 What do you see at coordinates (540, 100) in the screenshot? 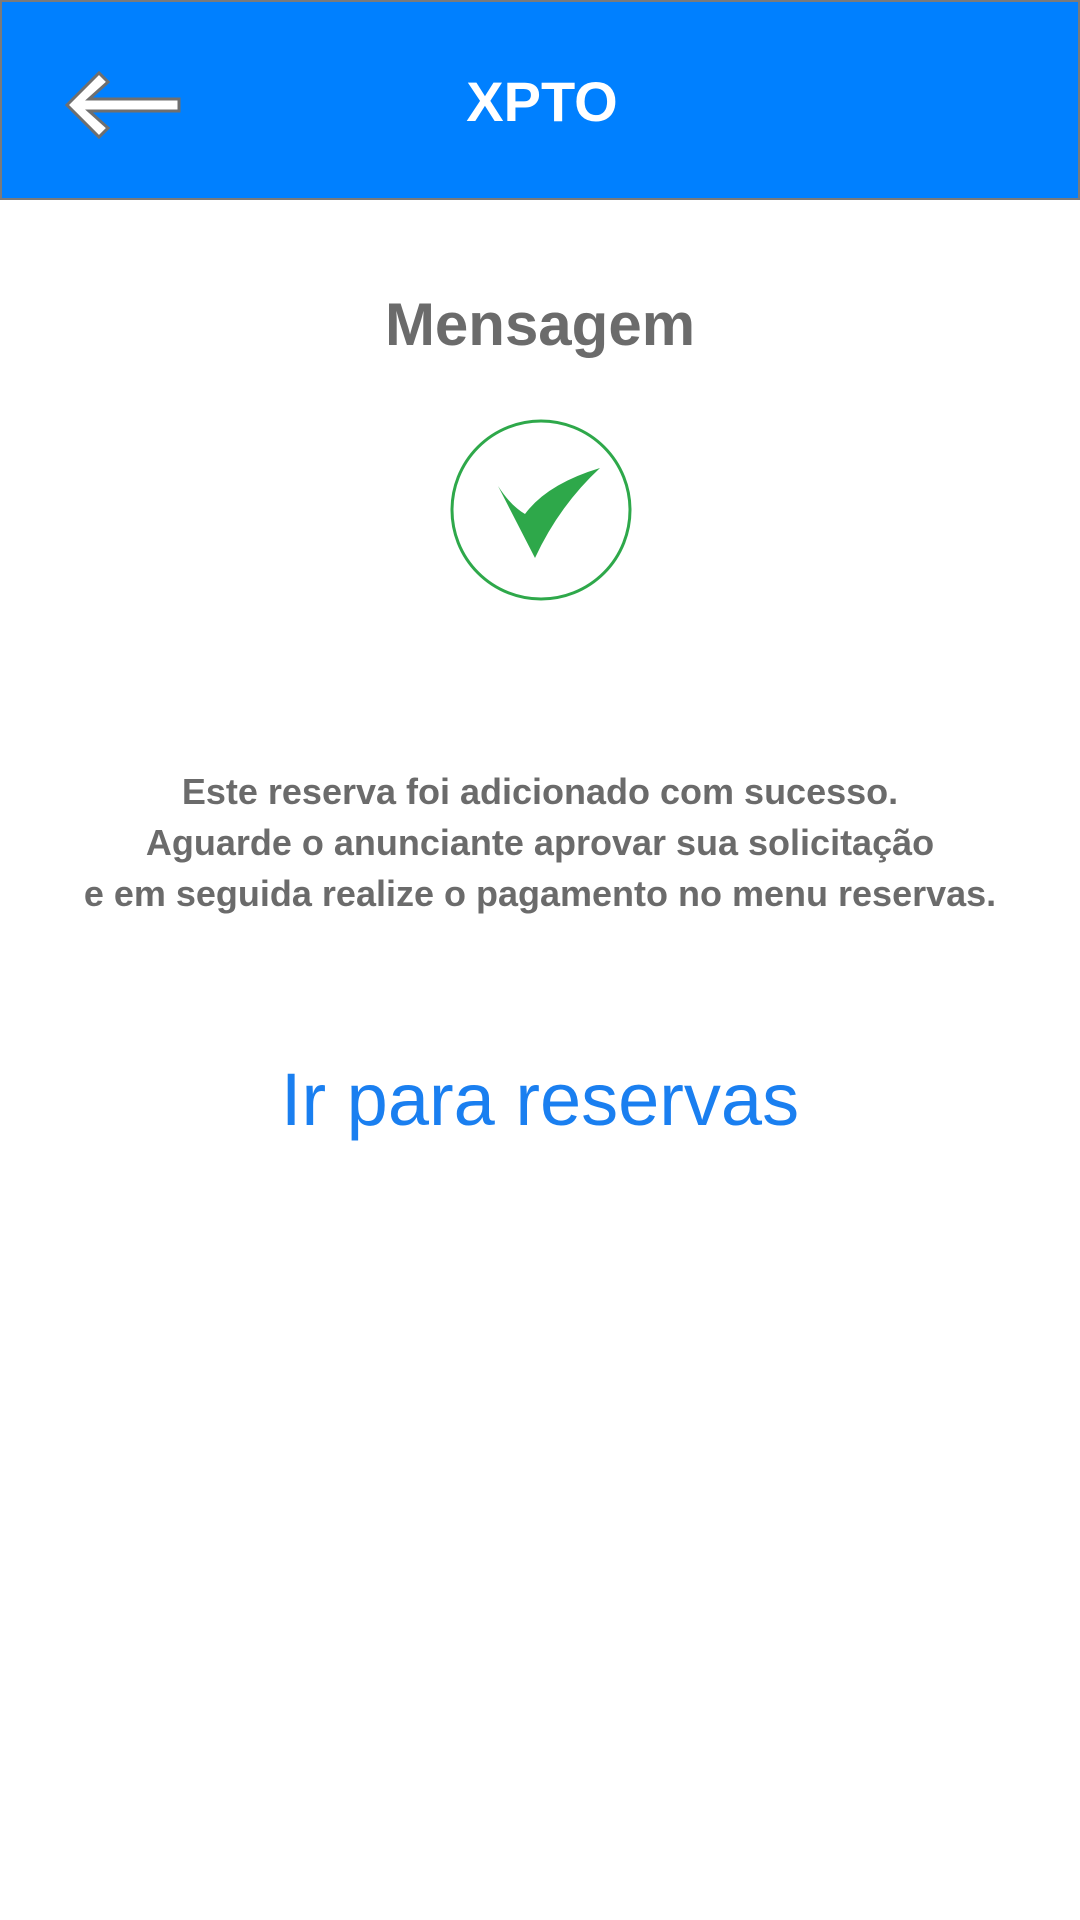
I see `app-header: XPTO` at bounding box center [540, 100].